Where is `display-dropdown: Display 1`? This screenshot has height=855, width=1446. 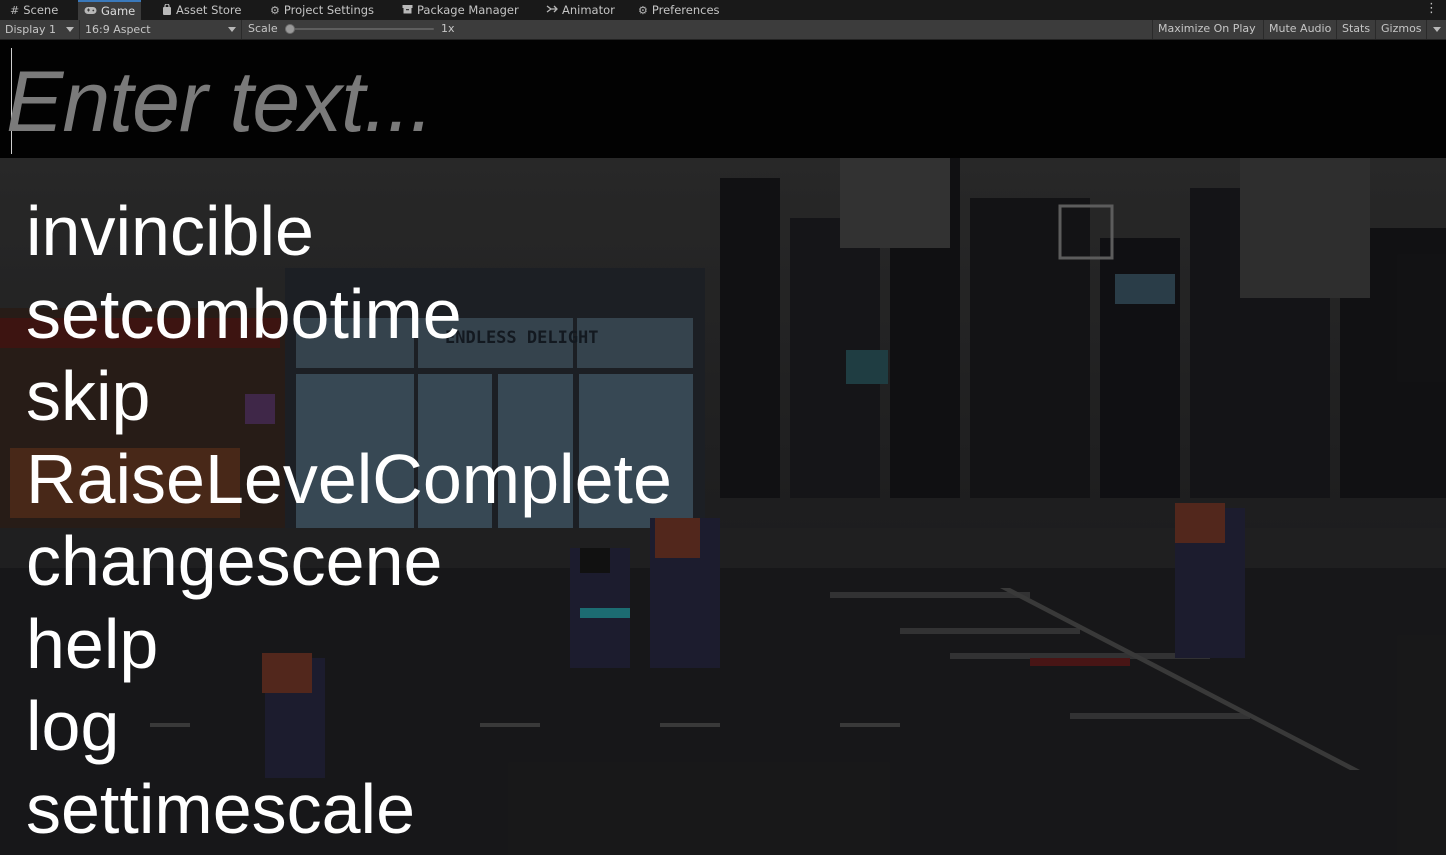 display-dropdown: Display 1 is located at coordinates (40, 29).